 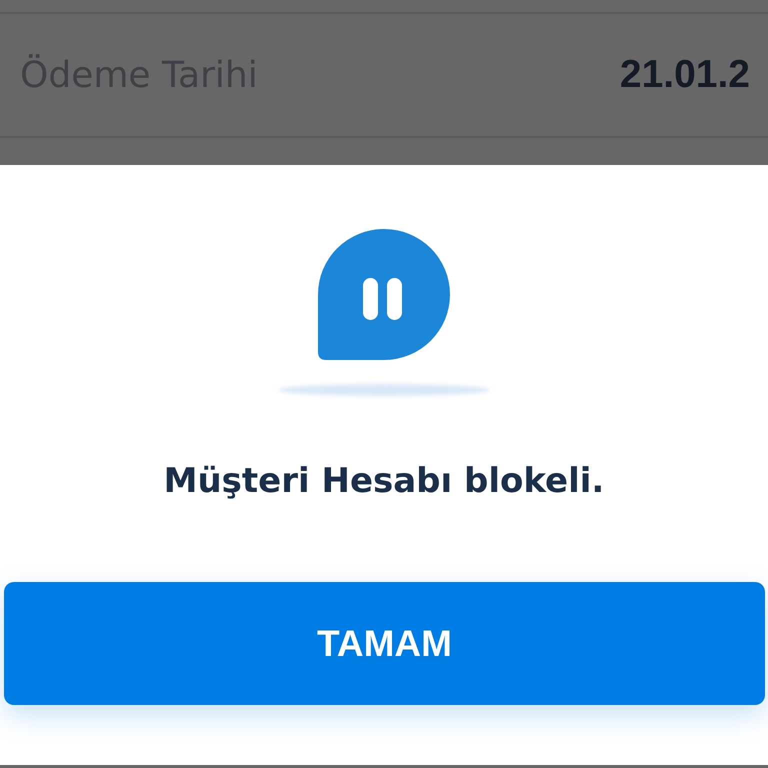 I want to click on dialog-message: Müşteri Hesabı blokeli., so click(x=384, y=481).